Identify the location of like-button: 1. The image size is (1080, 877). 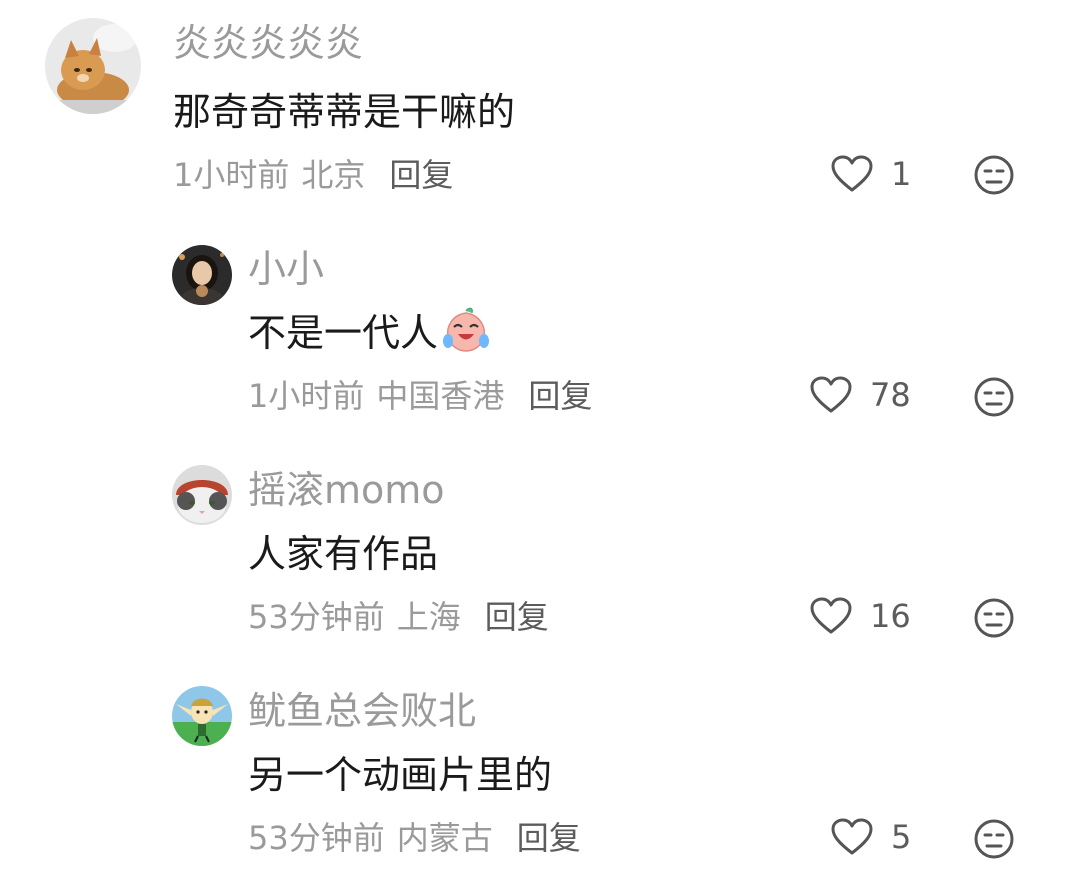
(871, 174).